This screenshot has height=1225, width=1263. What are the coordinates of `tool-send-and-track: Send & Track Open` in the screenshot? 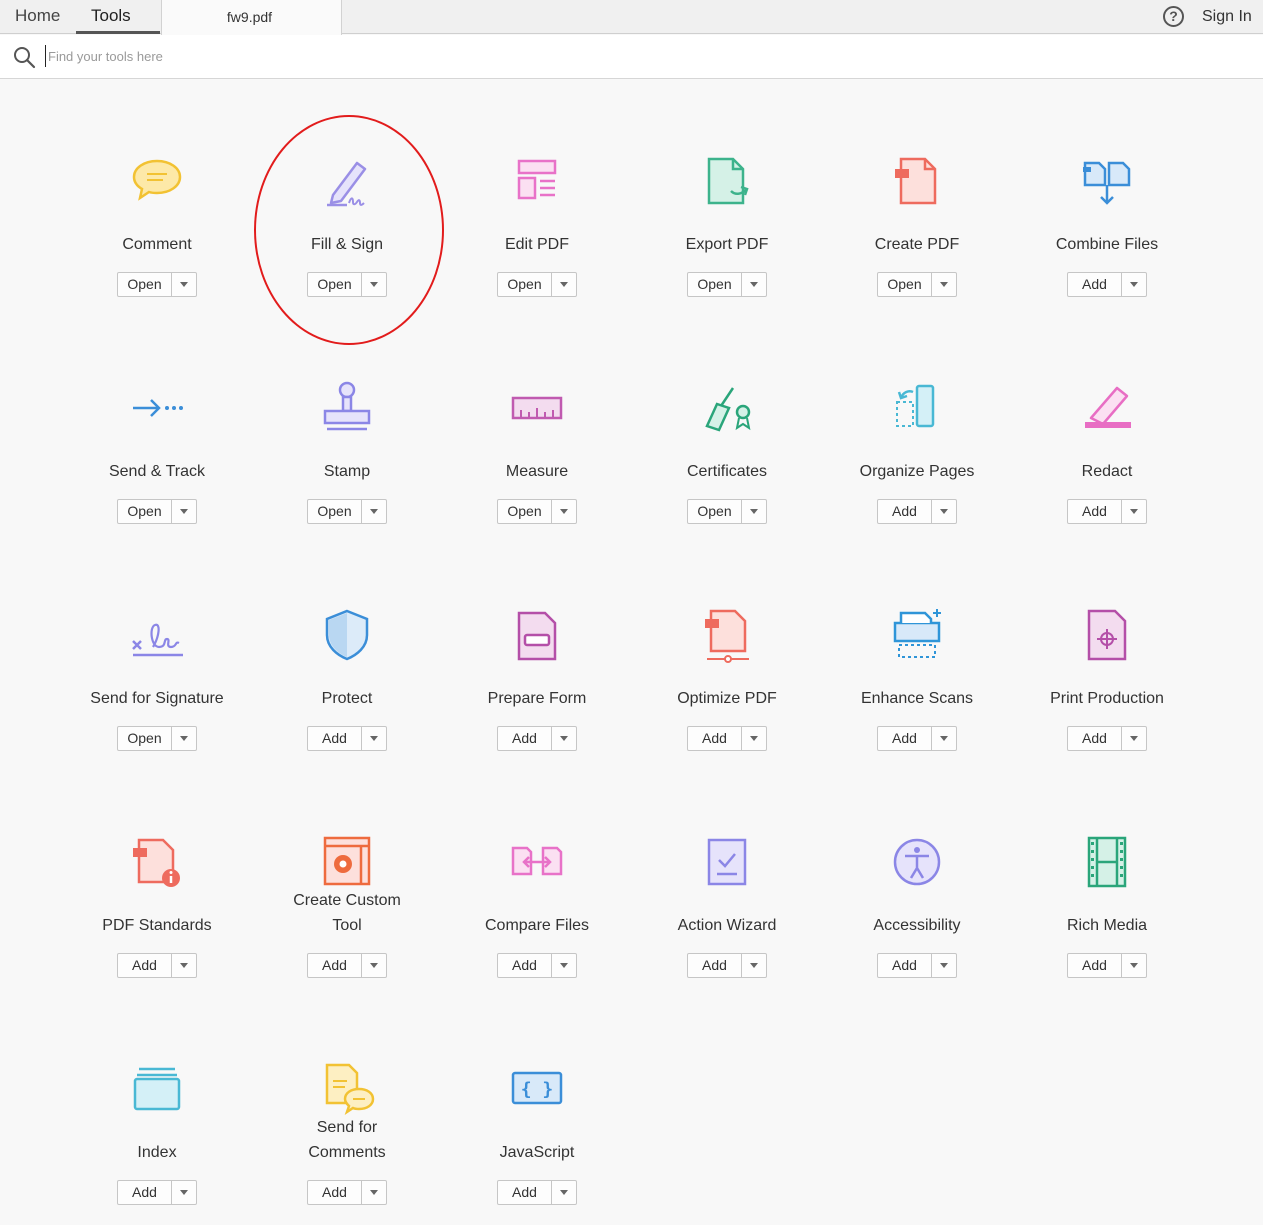 It's located at (157, 419).